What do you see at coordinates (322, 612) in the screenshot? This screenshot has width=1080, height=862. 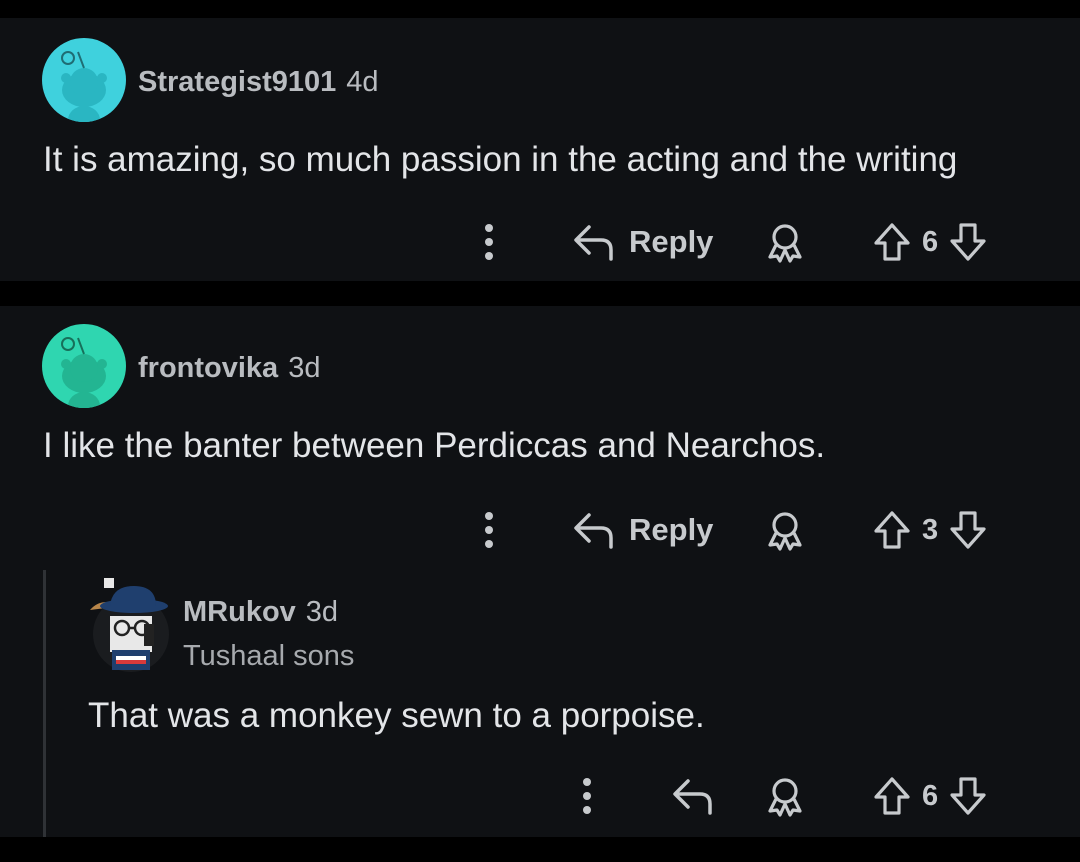 I see `reply-age: 3d` at bounding box center [322, 612].